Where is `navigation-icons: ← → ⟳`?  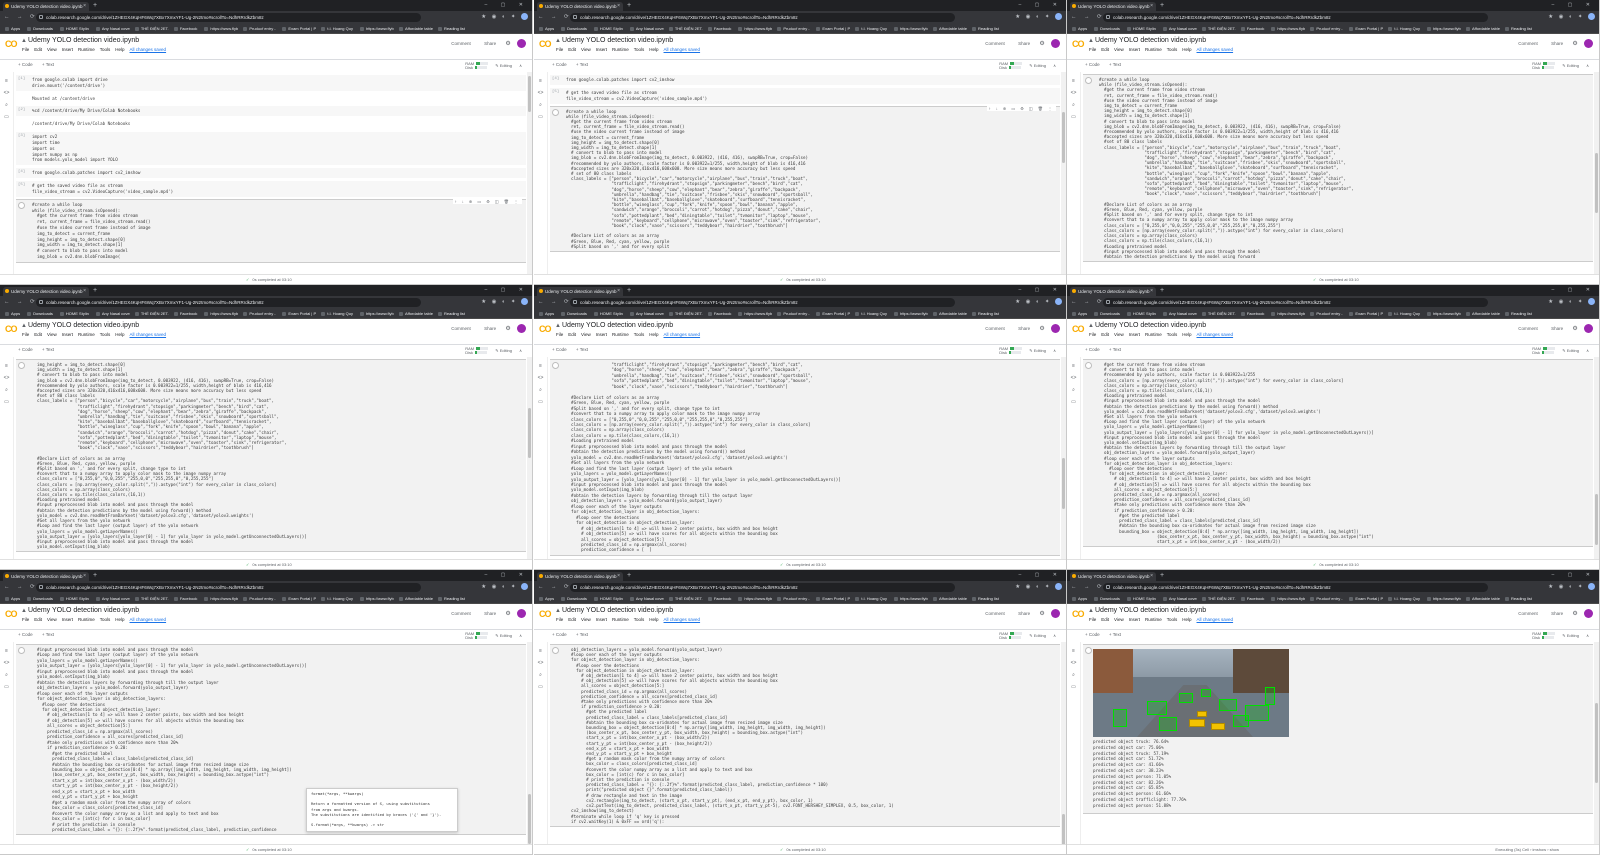 navigation-icons: ← → ⟳ is located at coordinates (21, 302).